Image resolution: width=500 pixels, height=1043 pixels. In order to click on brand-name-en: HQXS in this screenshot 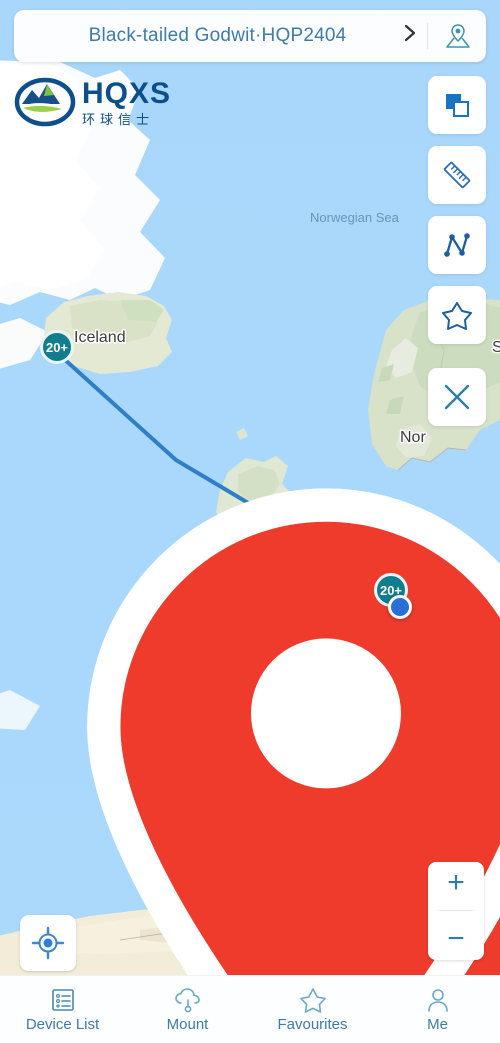, I will do `click(127, 93)`.